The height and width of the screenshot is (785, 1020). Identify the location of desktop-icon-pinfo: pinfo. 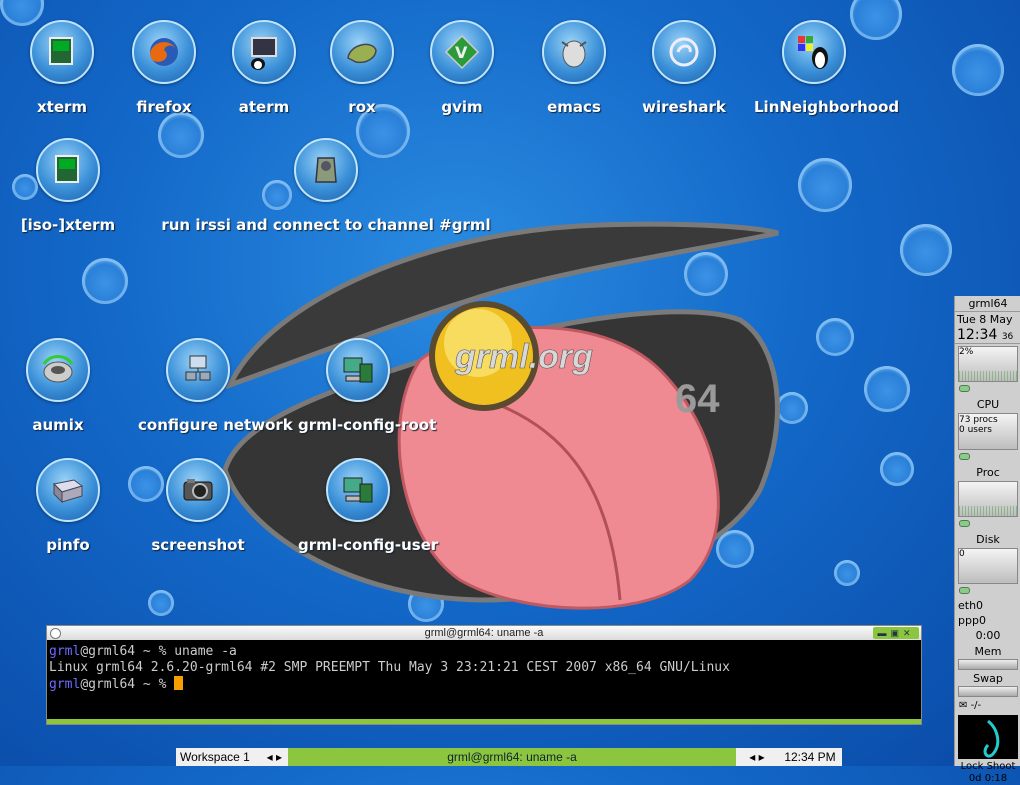
(68, 506).